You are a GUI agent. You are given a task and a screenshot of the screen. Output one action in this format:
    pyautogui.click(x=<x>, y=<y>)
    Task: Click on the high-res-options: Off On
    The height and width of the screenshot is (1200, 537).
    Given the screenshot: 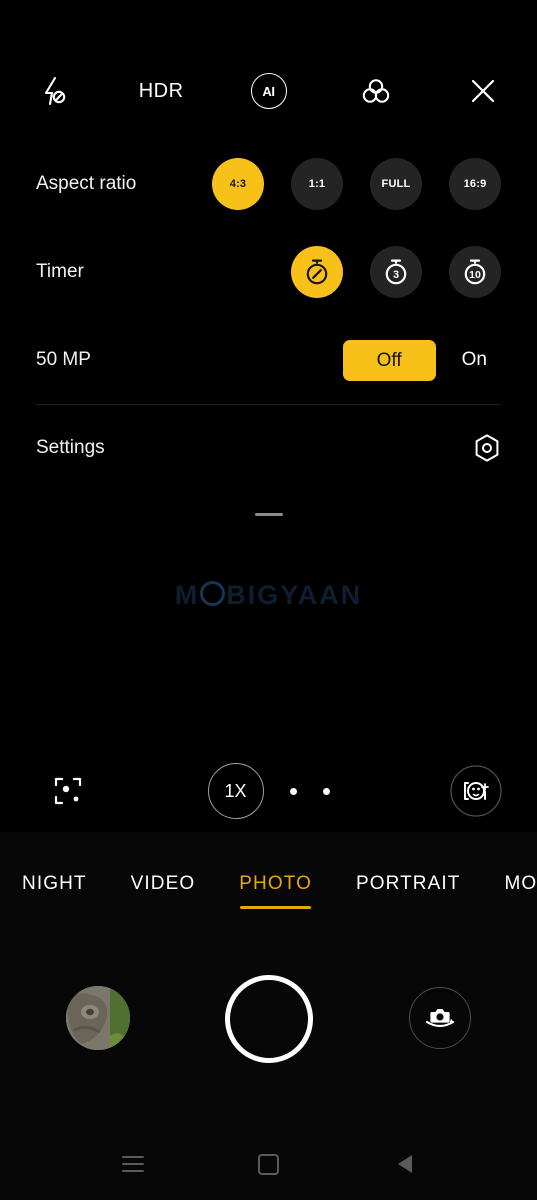 What is the action you would take?
    pyautogui.click(x=421, y=360)
    